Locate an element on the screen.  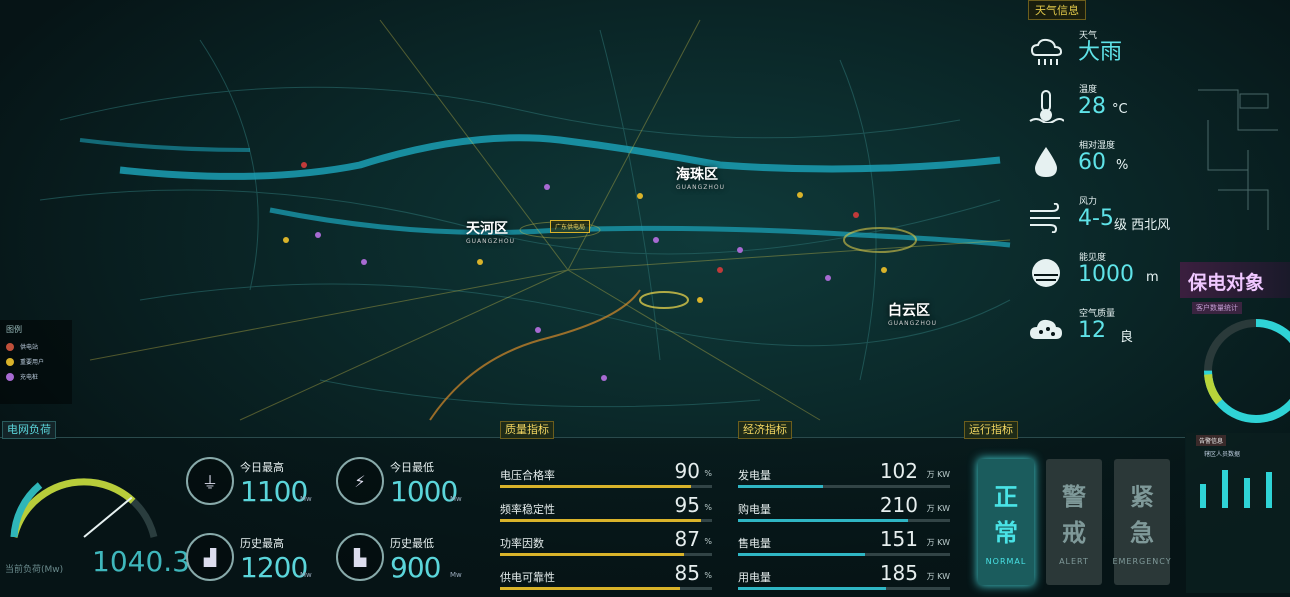
economy-metric: 发电量 102 万 KW is located at coordinates (844, 477).